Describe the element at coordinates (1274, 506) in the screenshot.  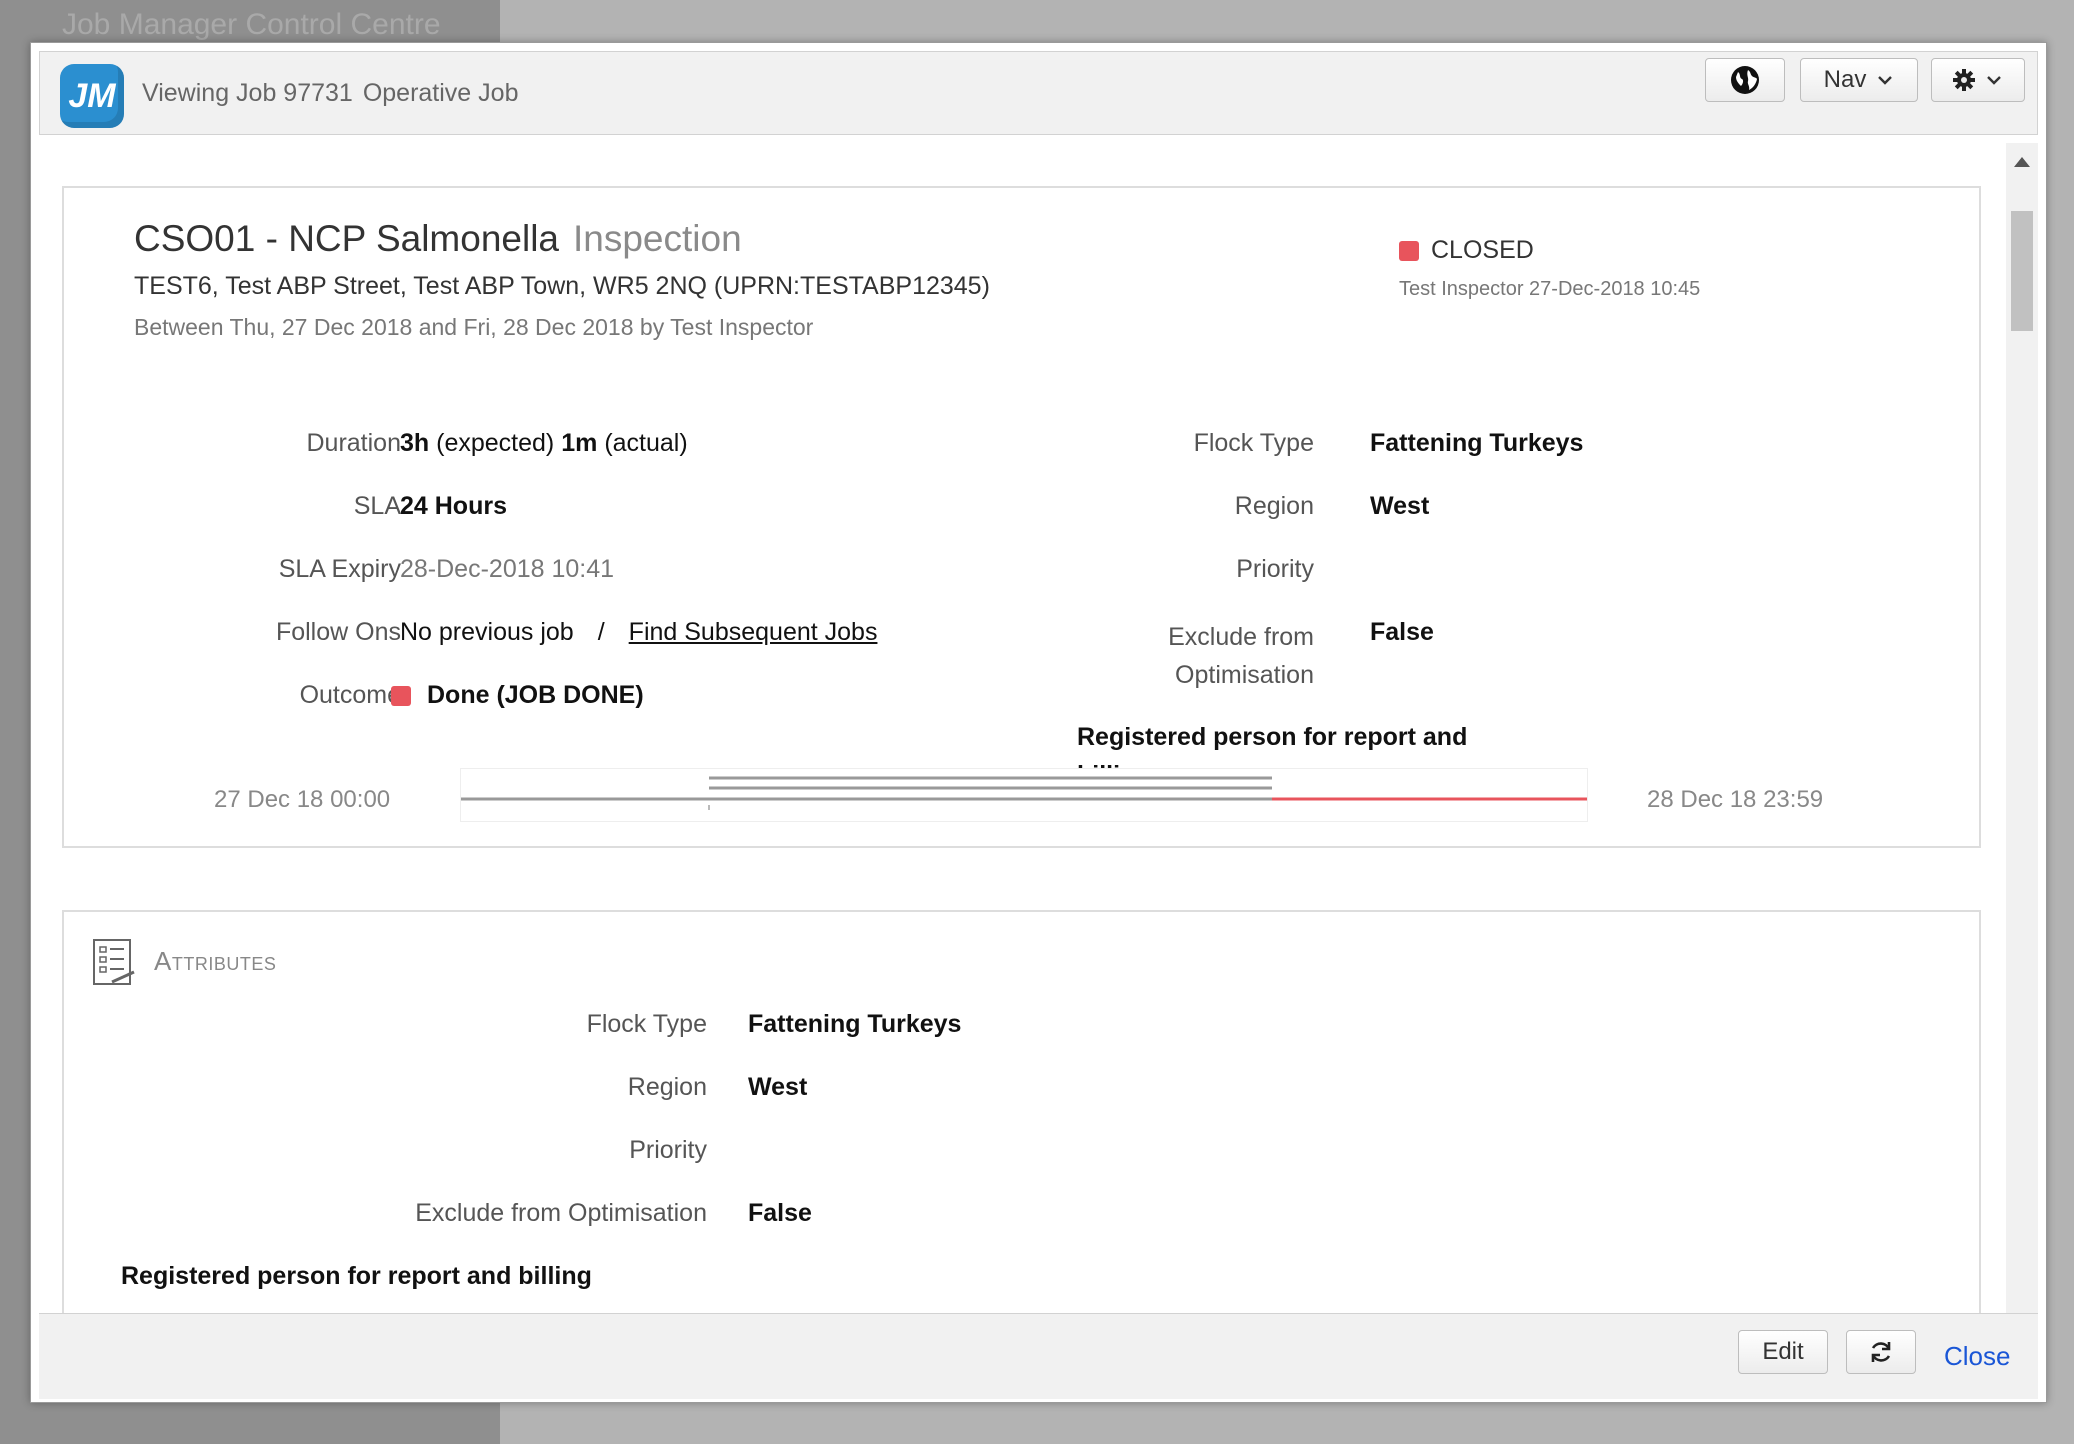
I see `region-label: Region` at that location.